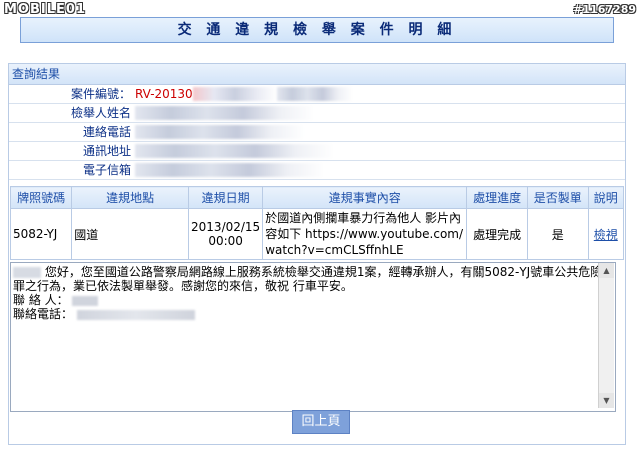 The width and height of the screenshot is (640, 457). I want to click on address-label: 通訊地址, so click(106, 151).